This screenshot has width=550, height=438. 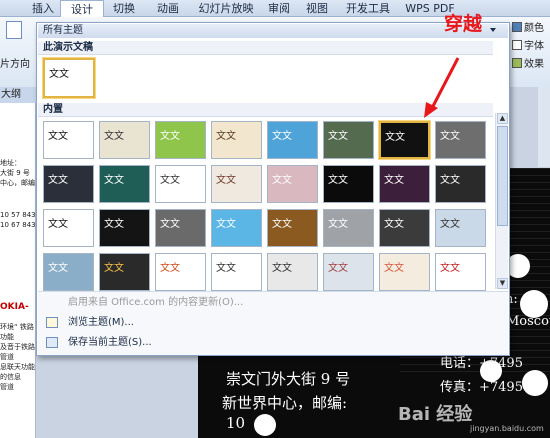 What do you see at coordinates (507, 428) in the screenshot?
I see `watermark-url: jingyan.baidu.com` at bounding box center [507, 428].